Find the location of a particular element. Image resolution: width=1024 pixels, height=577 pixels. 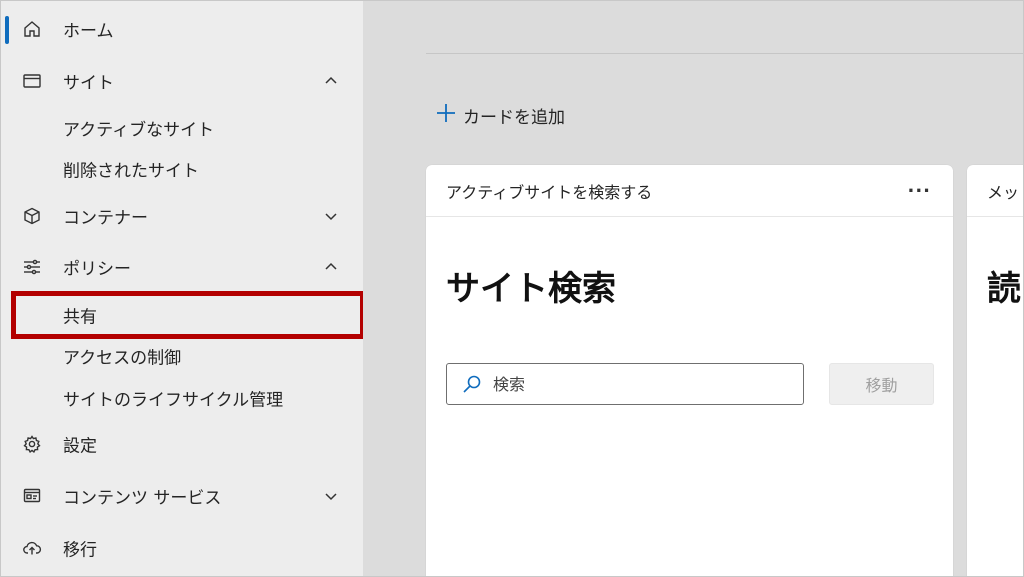

go-button: 移動 is located at coordinates (881, 384).